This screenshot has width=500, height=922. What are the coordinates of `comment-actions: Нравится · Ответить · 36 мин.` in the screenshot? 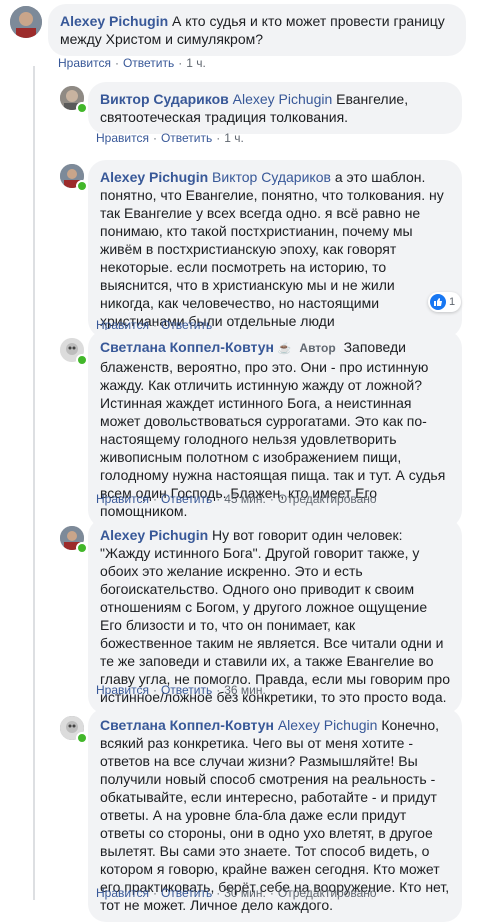 It's located at (181, 690).